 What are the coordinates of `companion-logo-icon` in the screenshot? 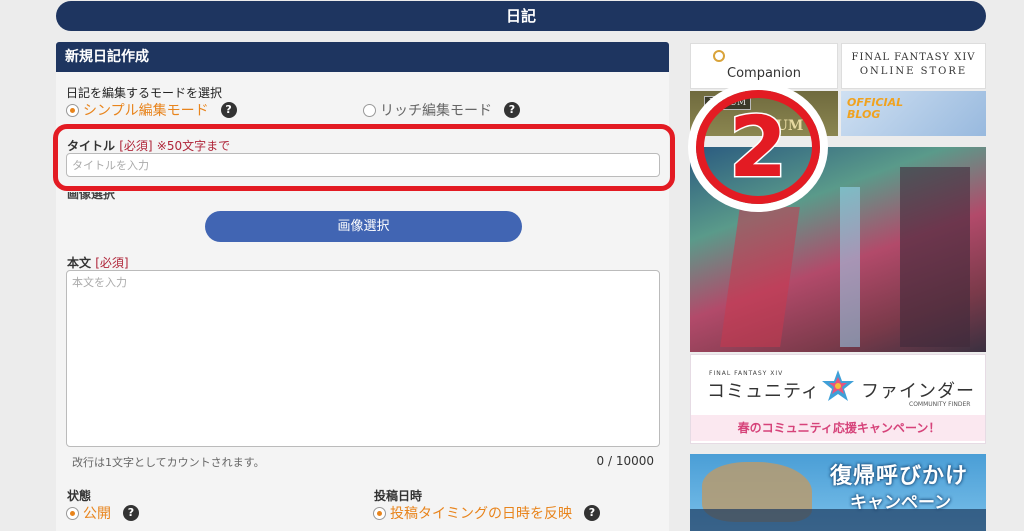 It's located at (719, 56).